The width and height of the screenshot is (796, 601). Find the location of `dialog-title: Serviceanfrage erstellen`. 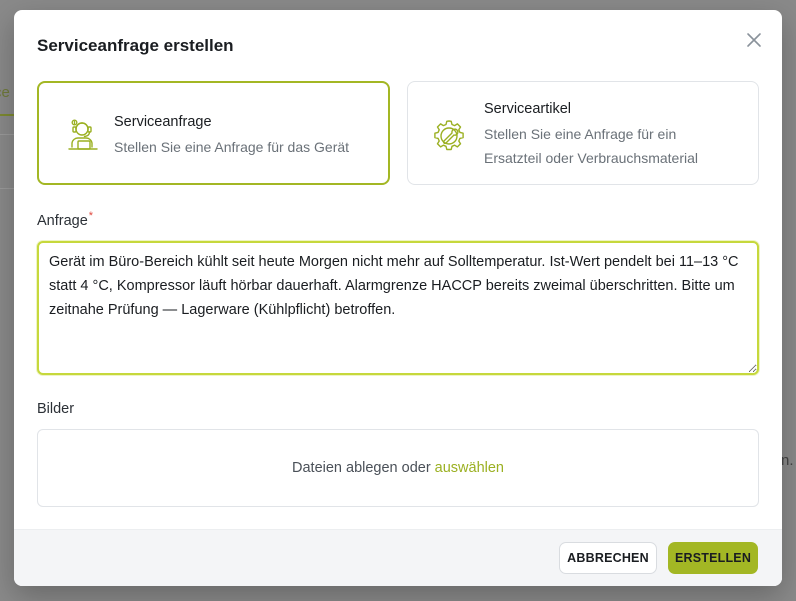

dialog-title: Serviceanfrage erstellen is located at coordinates (135, 45).